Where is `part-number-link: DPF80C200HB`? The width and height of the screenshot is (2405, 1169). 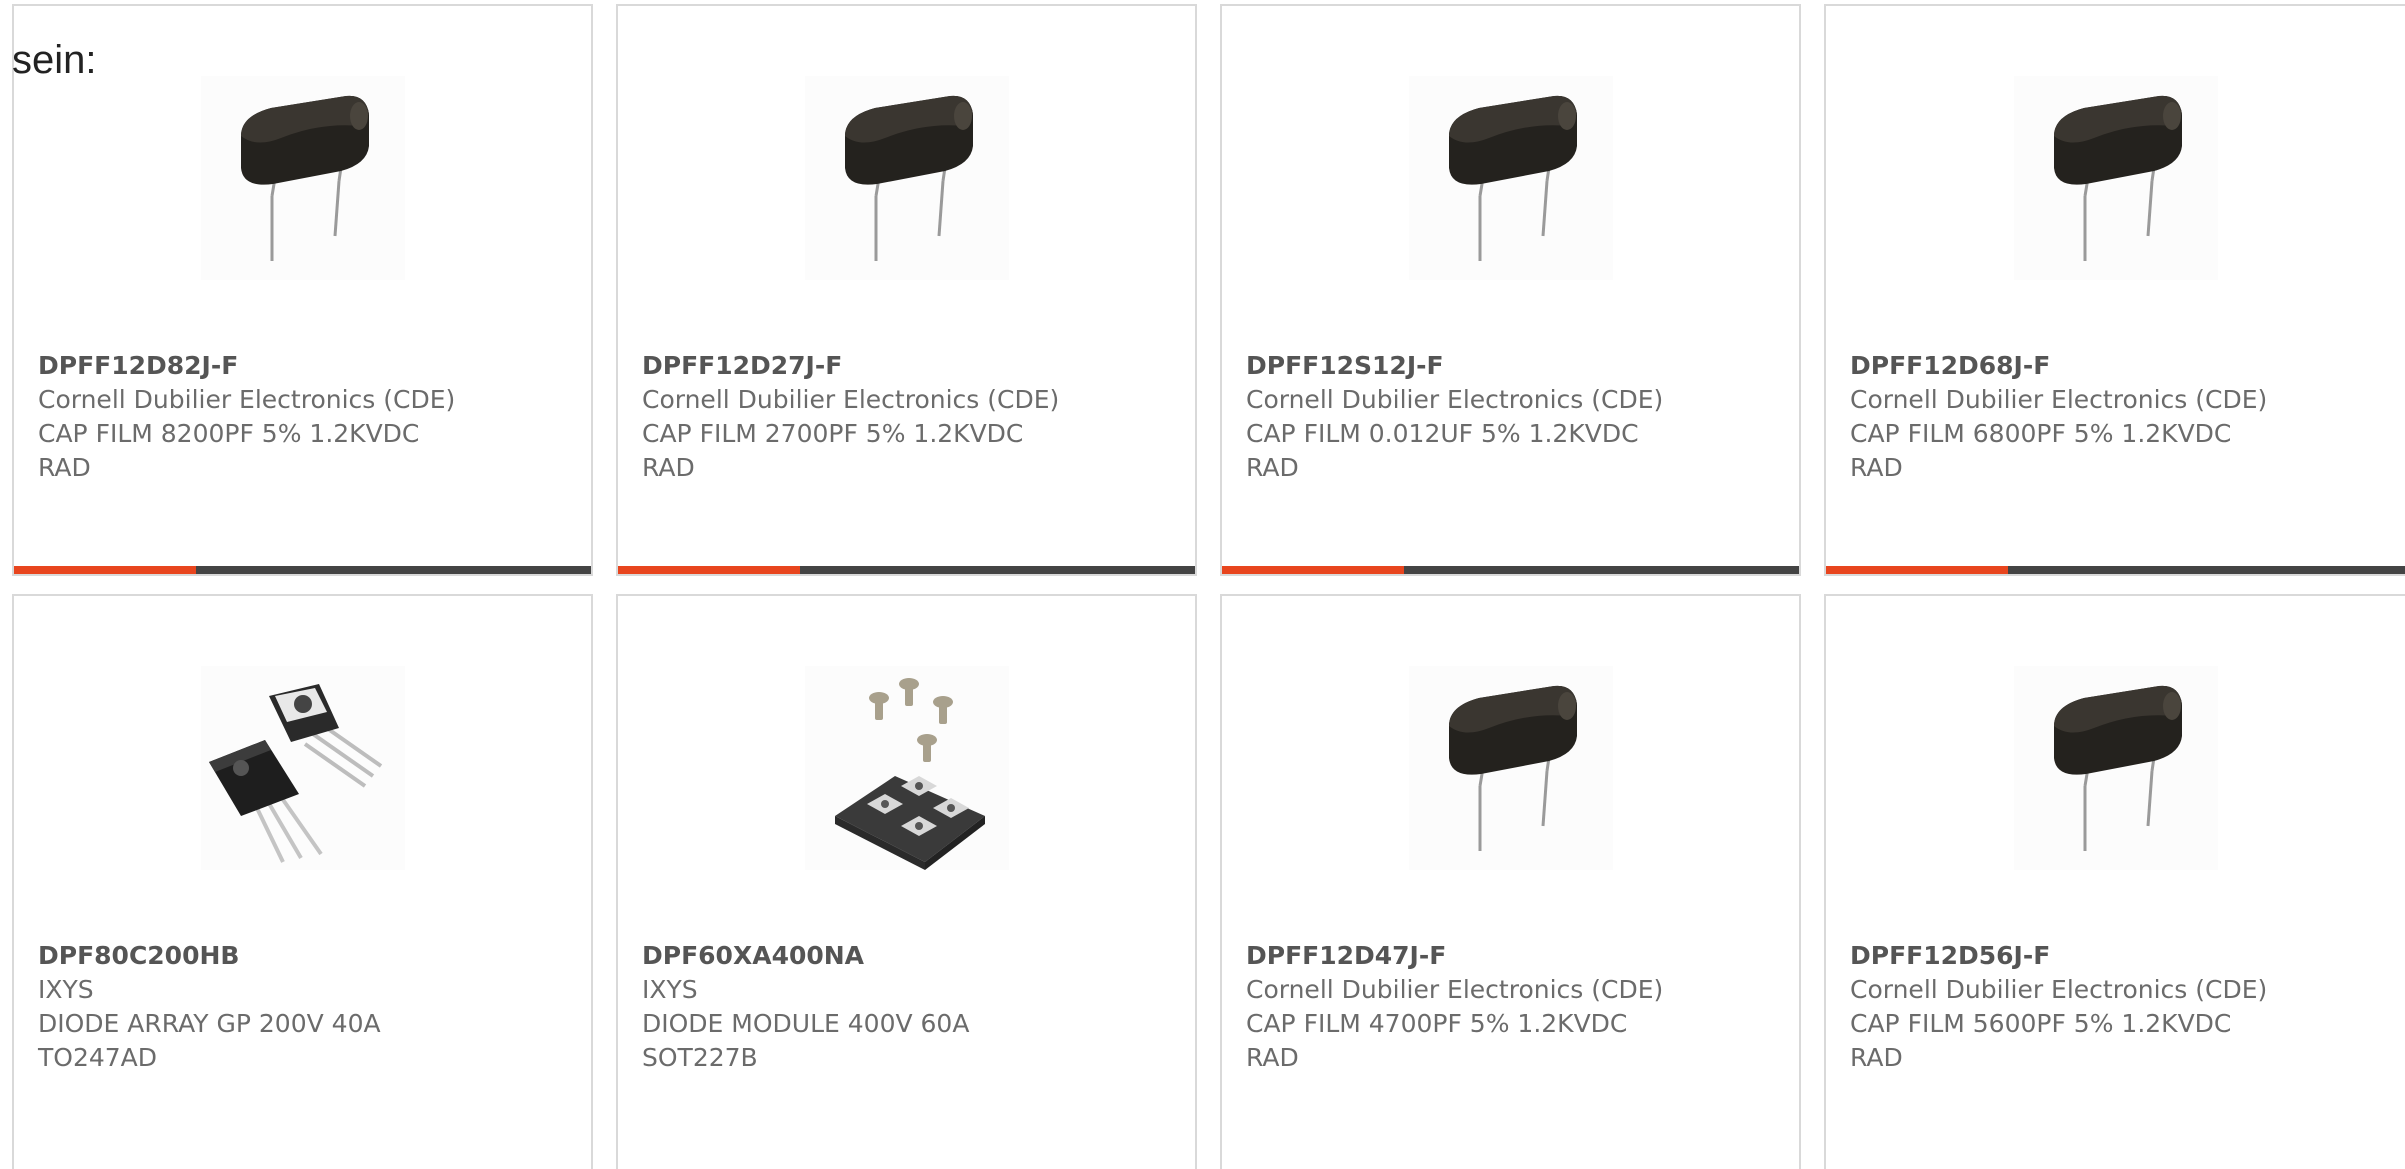 part-number-link: DPF80C200HB is located at coordinates (306, 956).